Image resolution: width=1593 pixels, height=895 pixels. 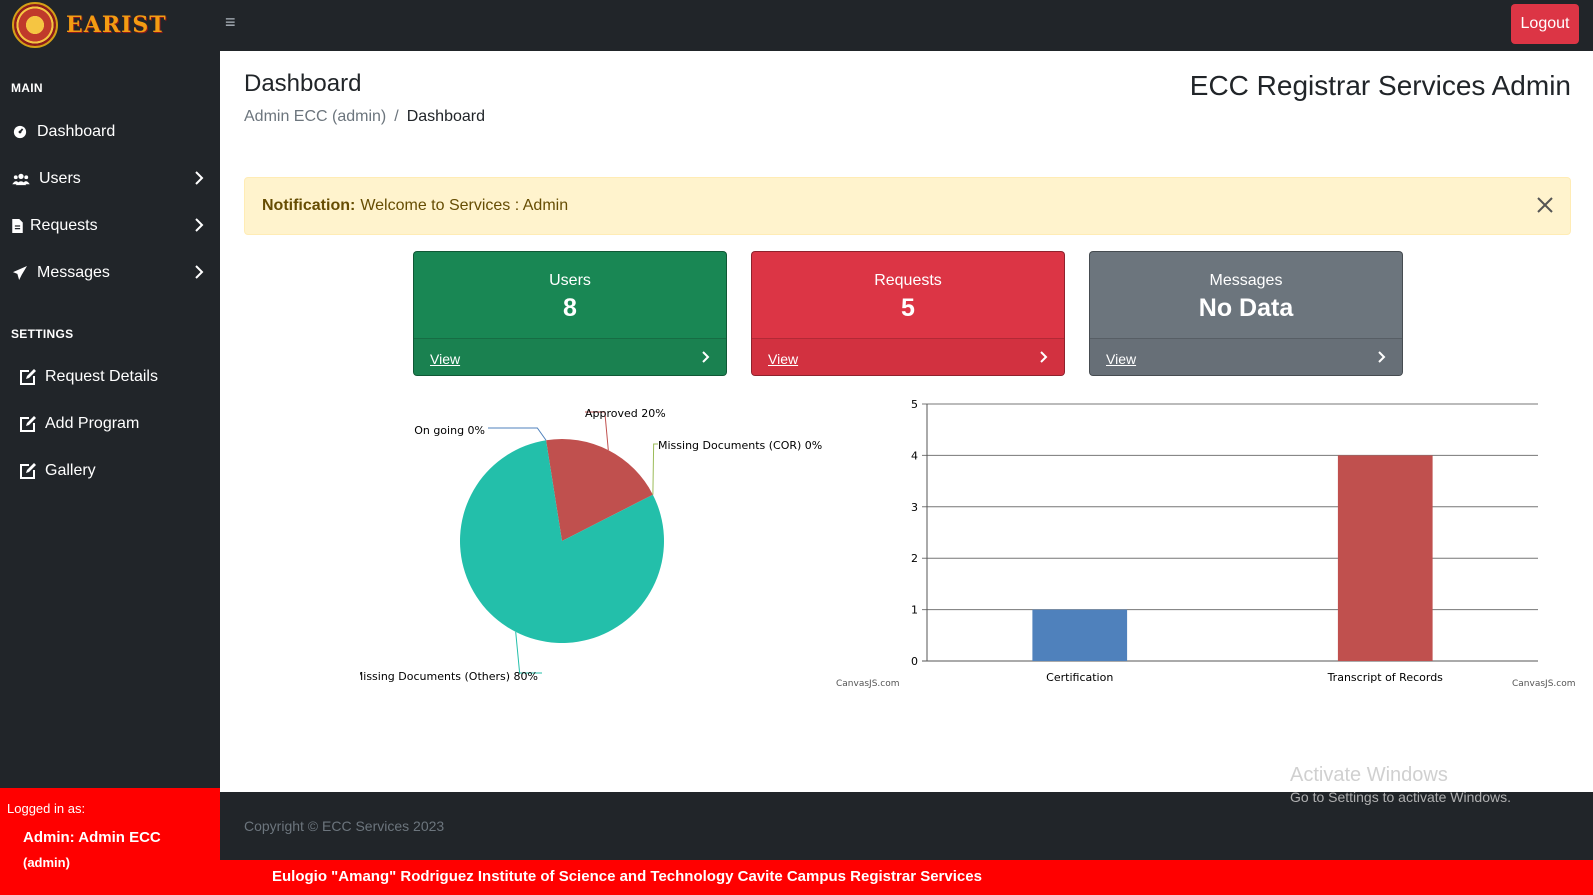 I want to click on logged-in-label: Logged in as:, so click(x=46, y=808).